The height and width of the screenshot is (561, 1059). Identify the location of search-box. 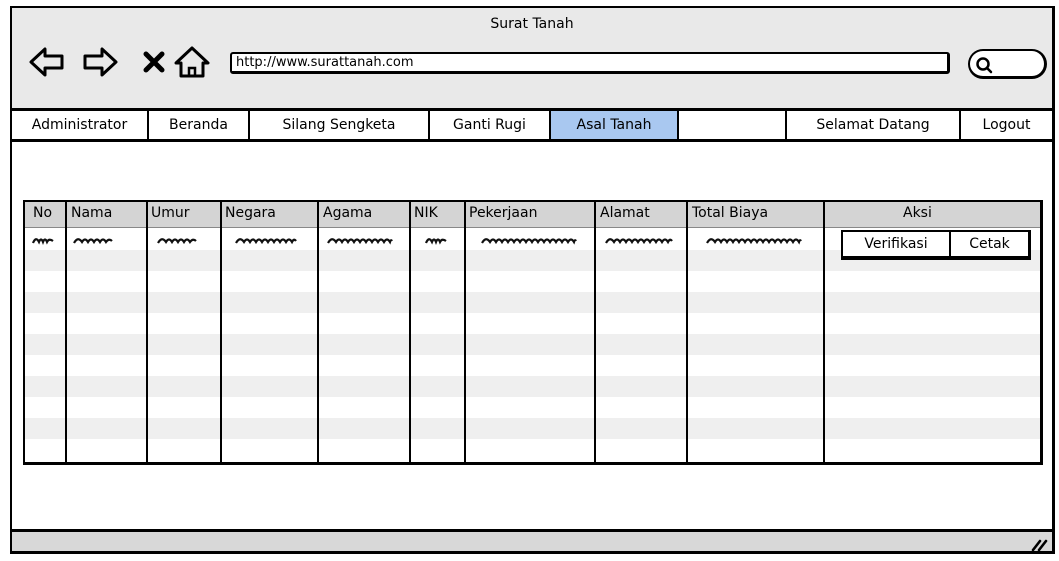
(1007, 64).